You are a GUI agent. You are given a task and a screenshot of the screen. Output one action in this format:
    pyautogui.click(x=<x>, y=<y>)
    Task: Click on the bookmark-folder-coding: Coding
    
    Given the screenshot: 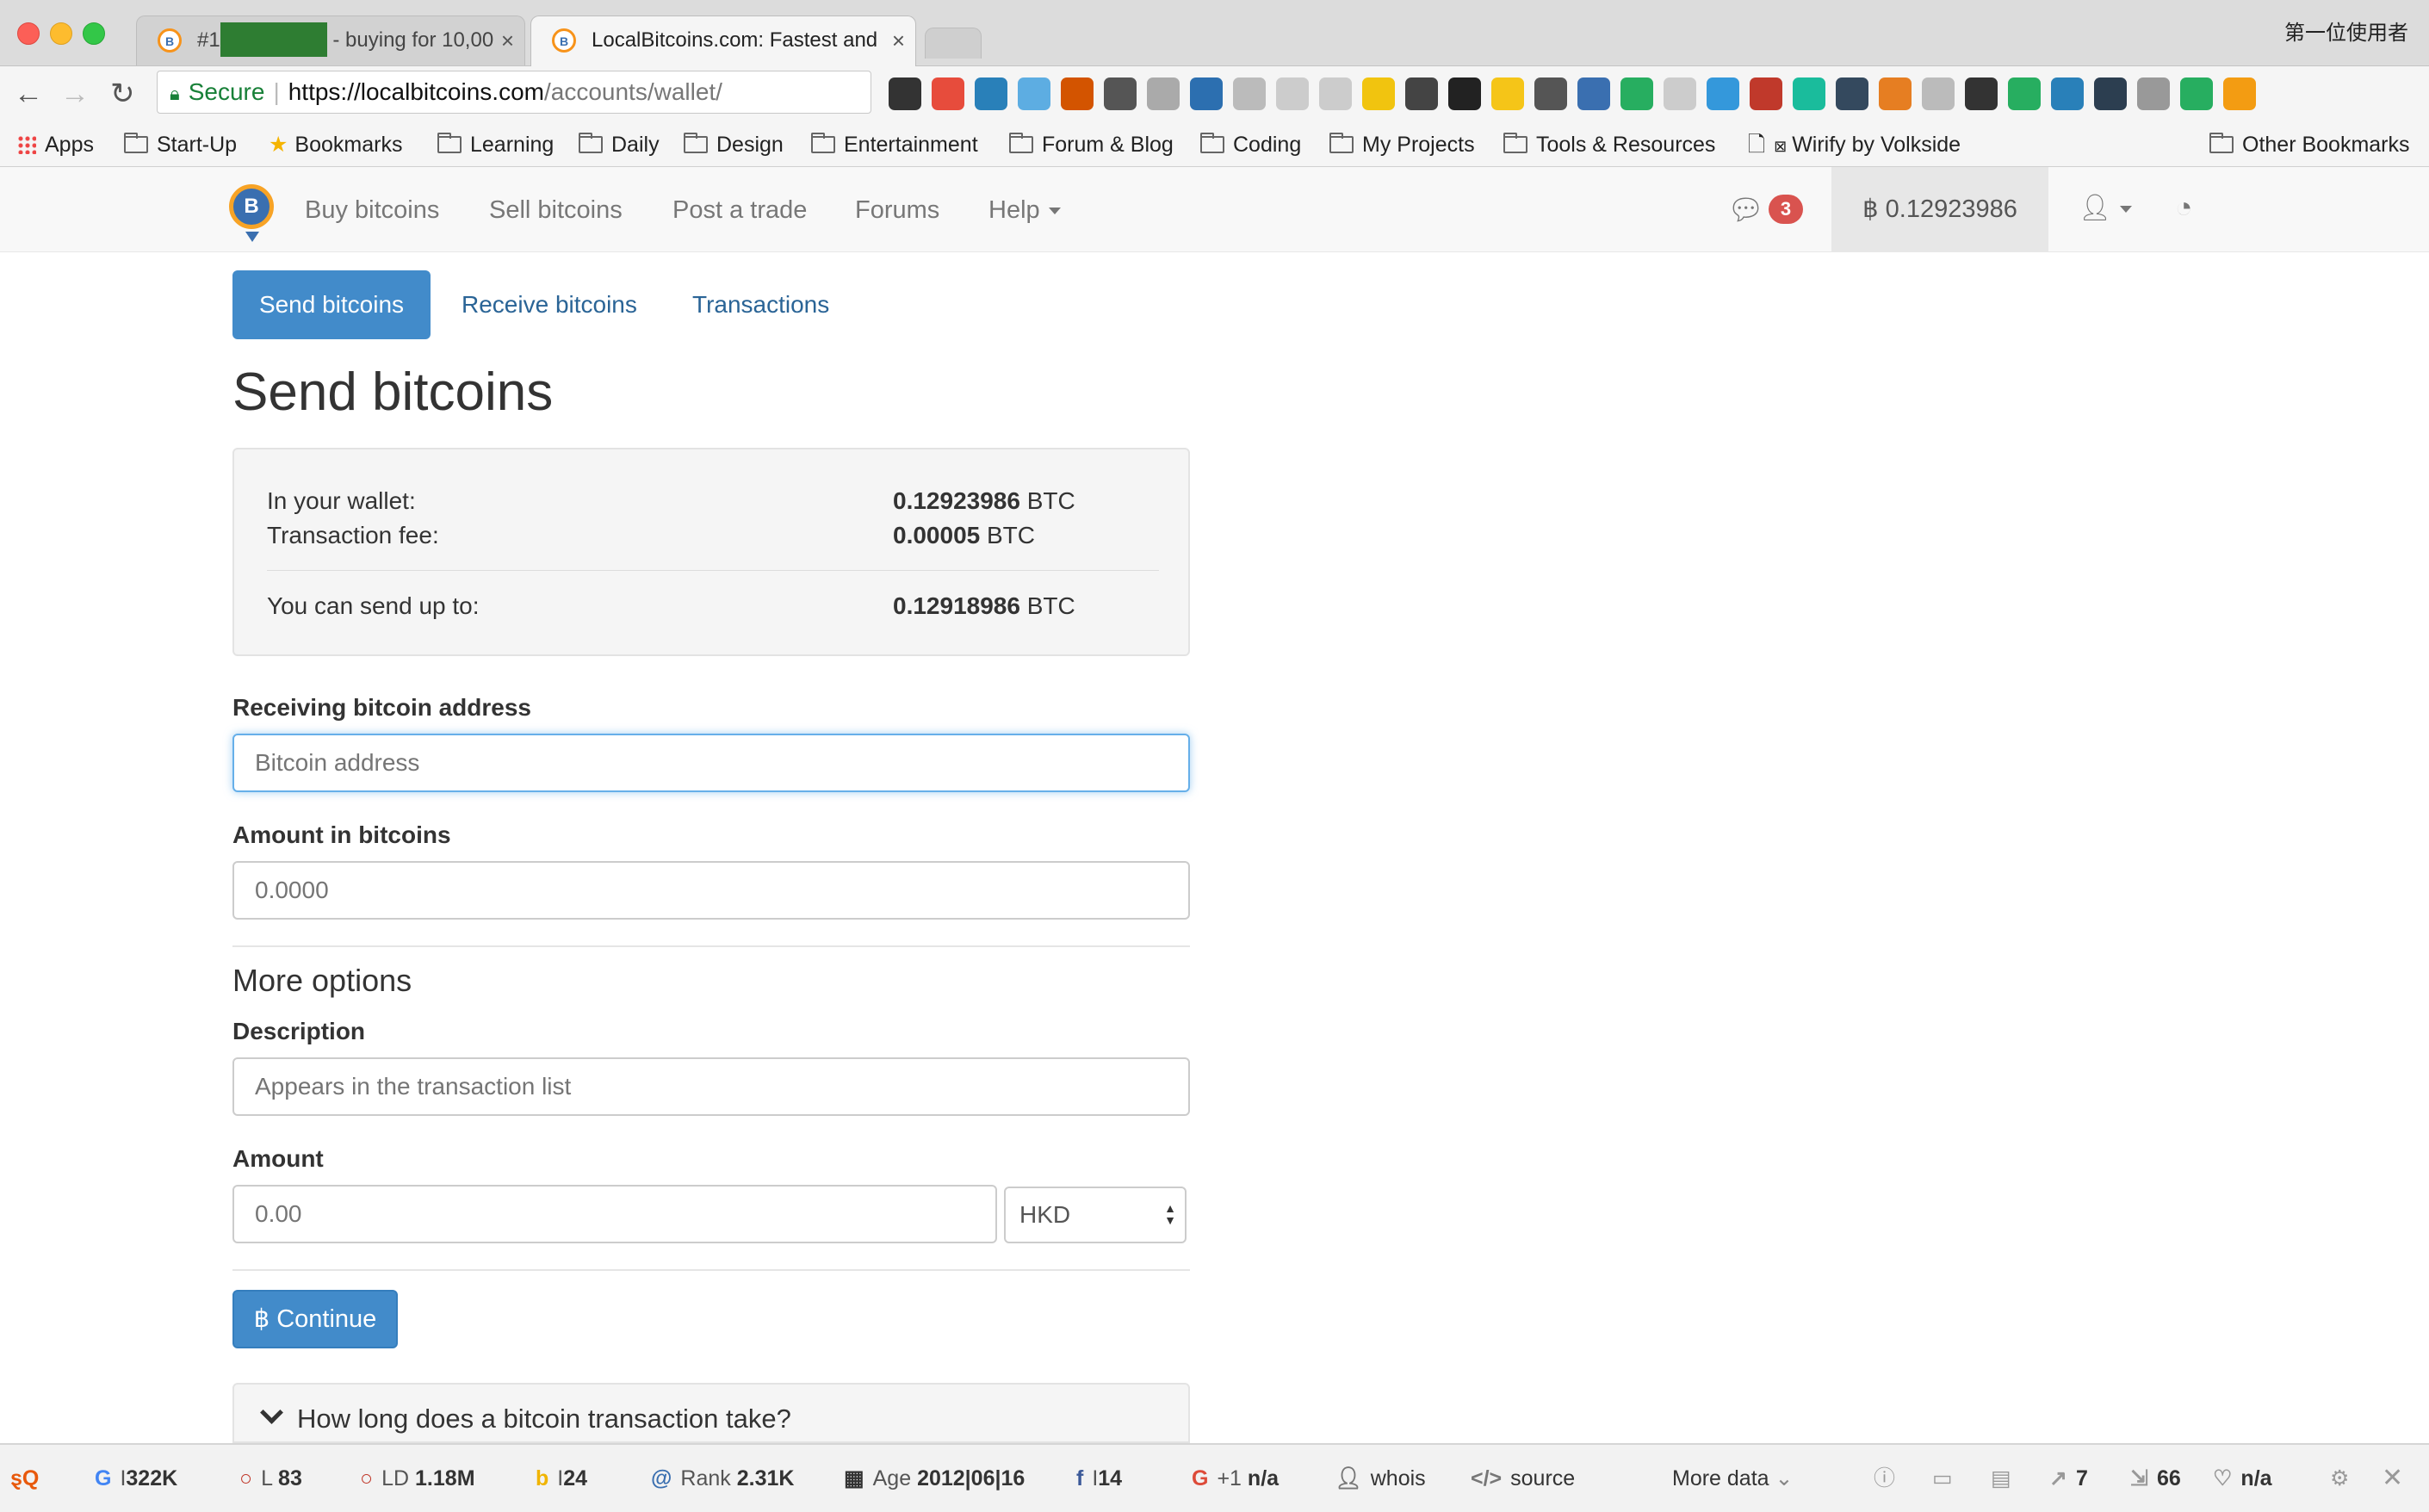 What is the action you would take?
    pyautogui.click(x=1250, y=144)
    